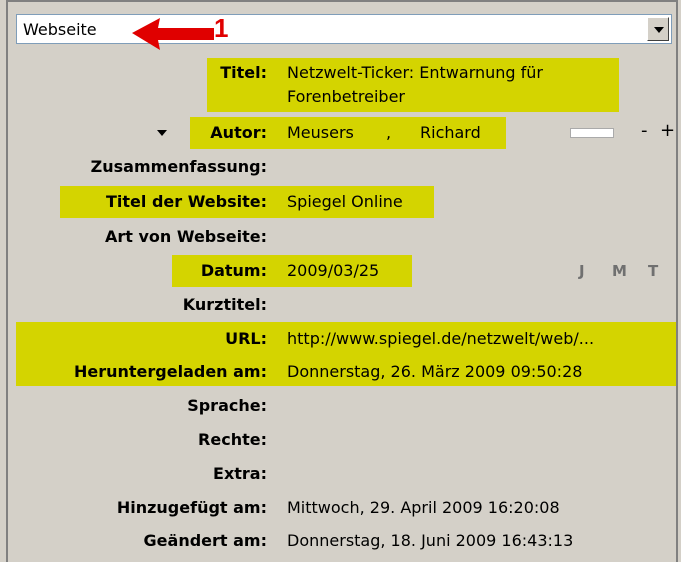  Describe the element at coordinates (191, 507) in the screenshot. I see `field-label-date-added: Hinzugefügt am:` at that location.